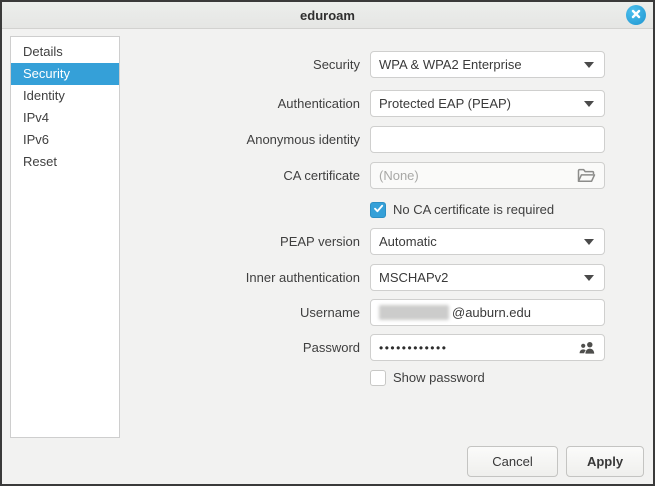 Image resolution: width=655 pixels, height=486 pixels. I want to click on security-row: Security WPA & WPA2 Enterprise, so click(368, 64).